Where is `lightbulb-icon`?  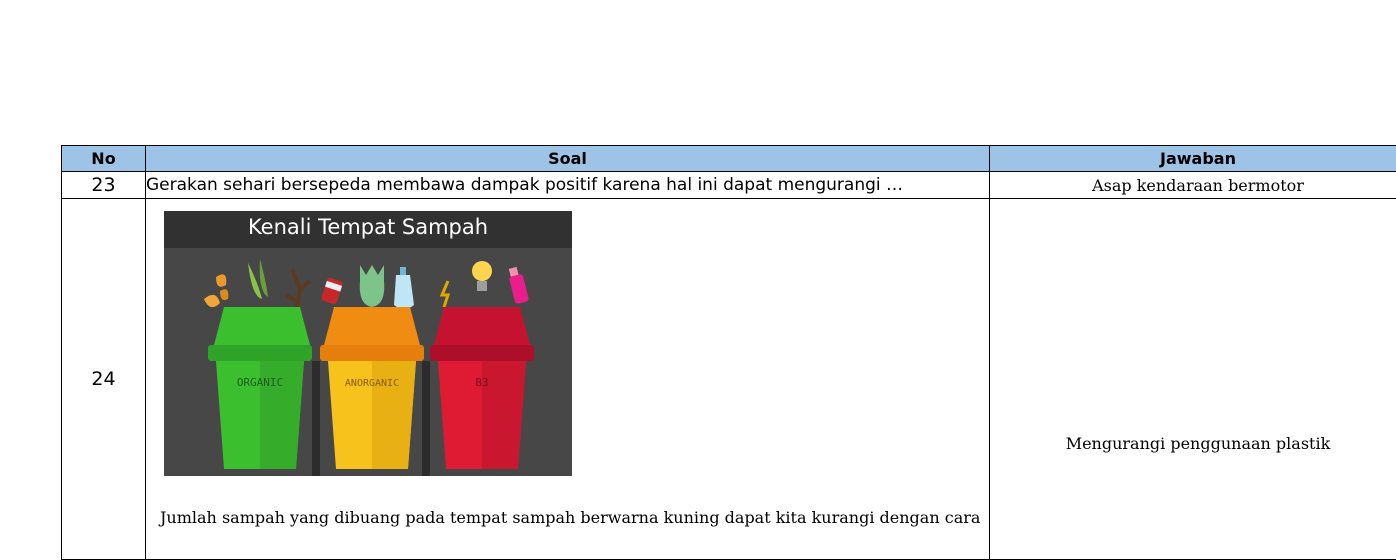
lightbulb-icon is located at coordinates (482, 276).